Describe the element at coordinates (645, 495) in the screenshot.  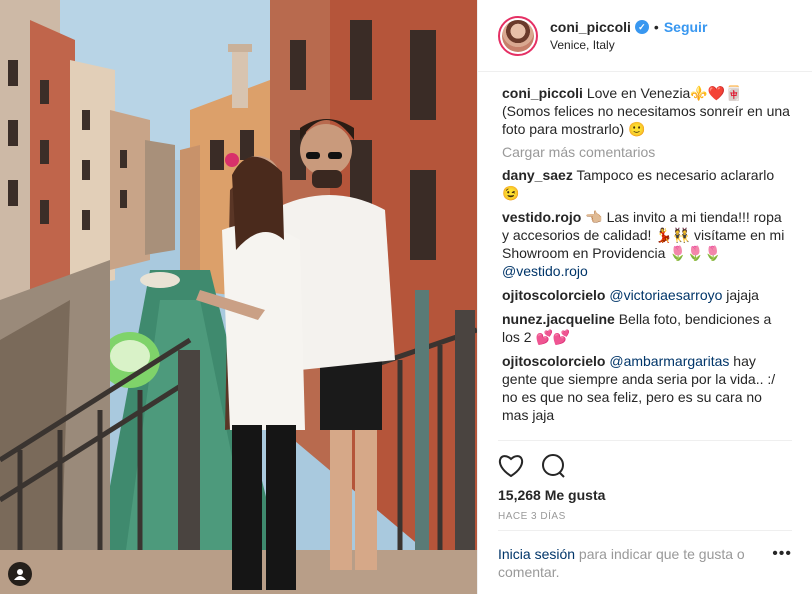
I see `likes-count: 15,268 Me gusta` at that location.